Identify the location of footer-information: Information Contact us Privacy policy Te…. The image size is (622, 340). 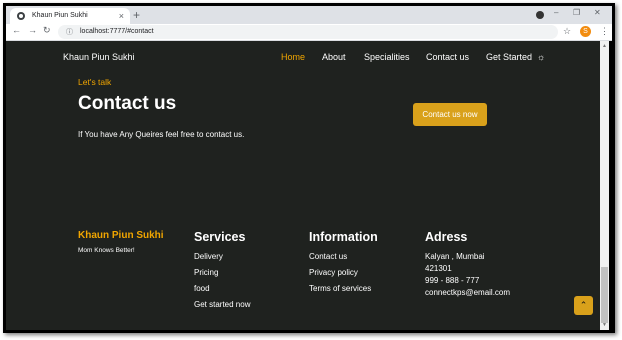
(343, 264).